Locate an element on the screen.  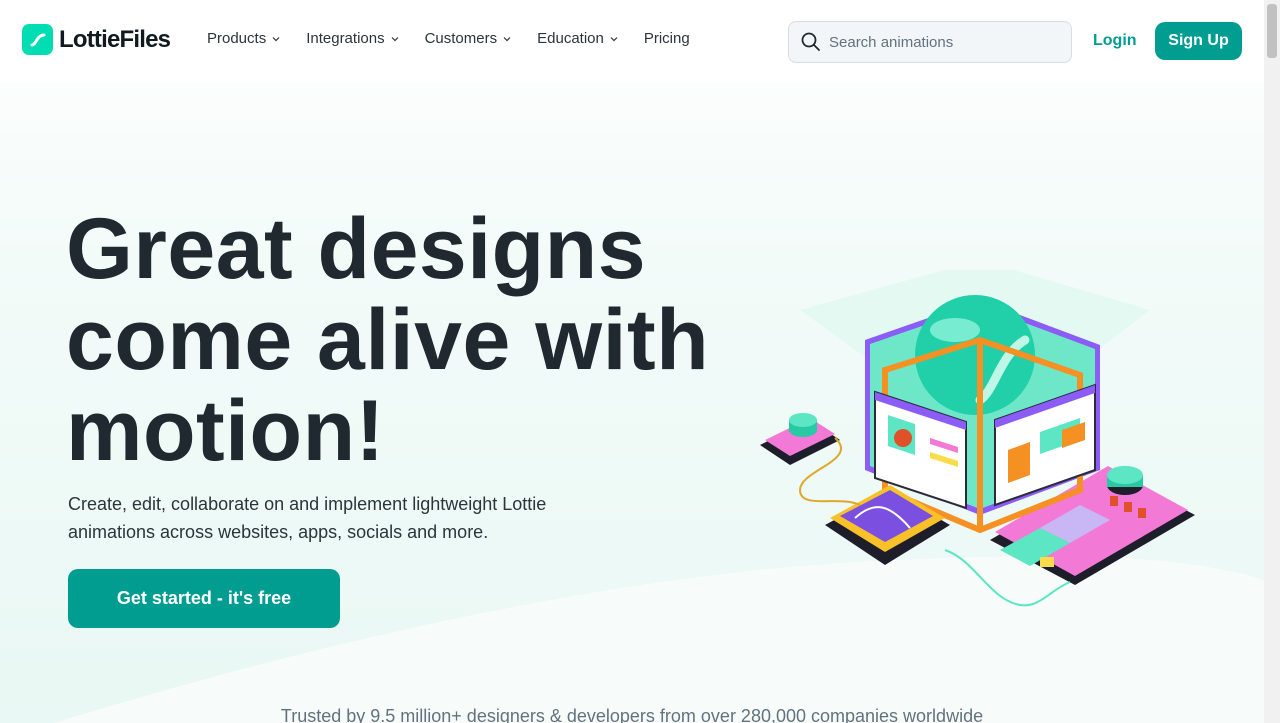
signup-button: Sign Up is located at coordinates (1198, 41).